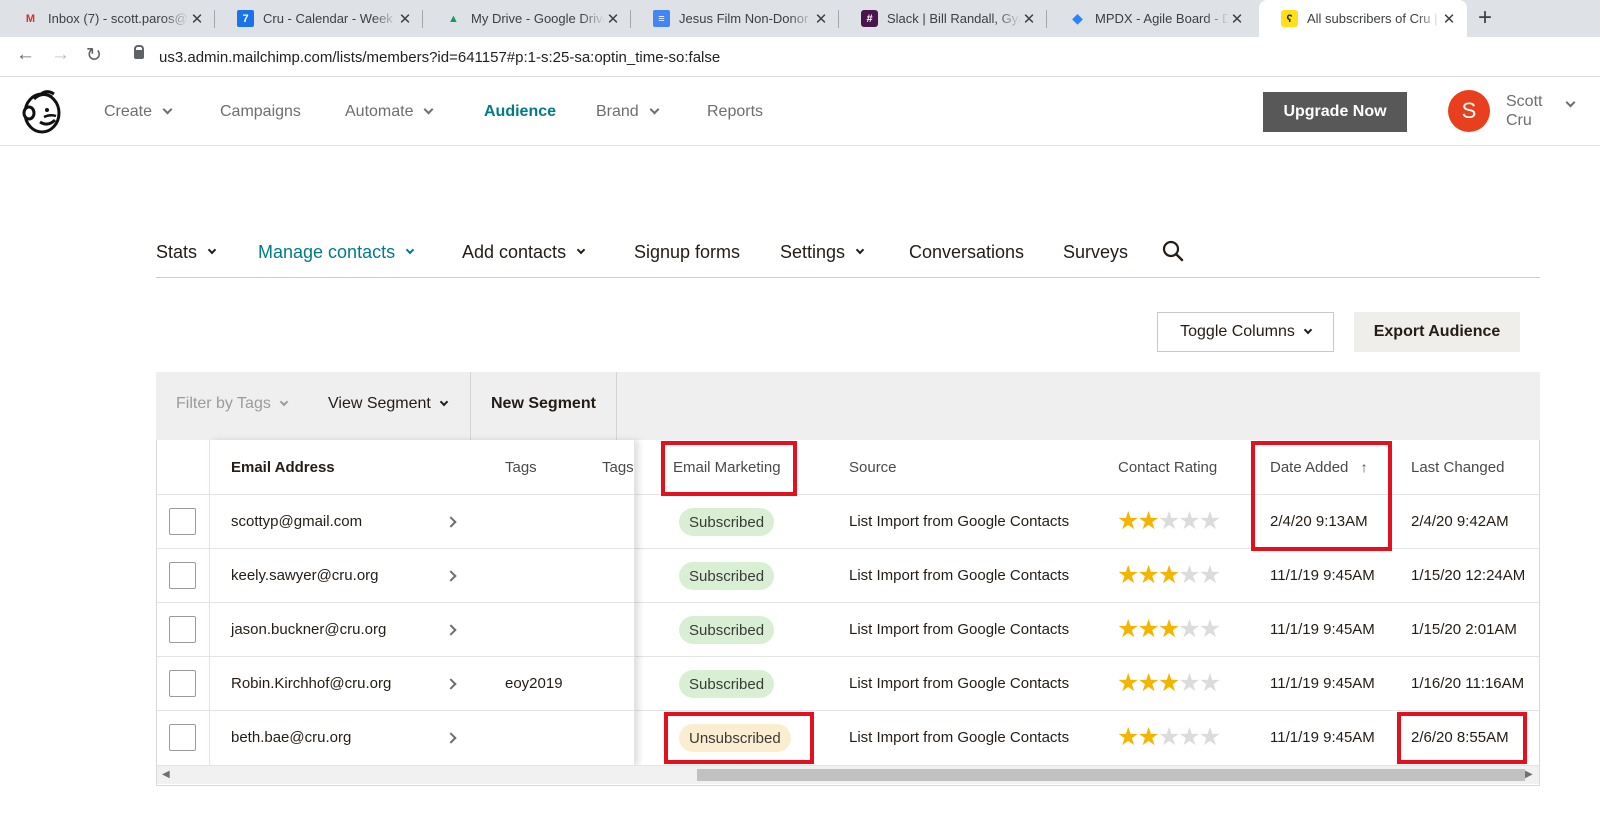 The width and height of the screenshot is (1600, 837). Describe the element at coordinates (1529, 774) in the screenshot. I see `scroll-right-icon: ▶` at that location.